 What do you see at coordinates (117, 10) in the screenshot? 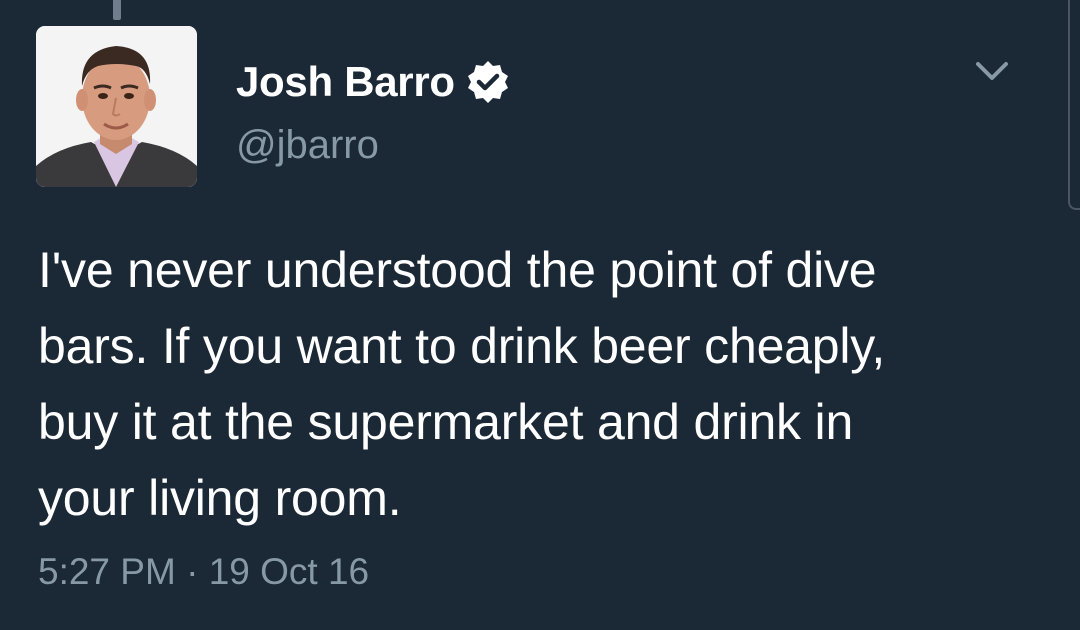
I see `thread-connector-line` at bounding box center [117, 10].